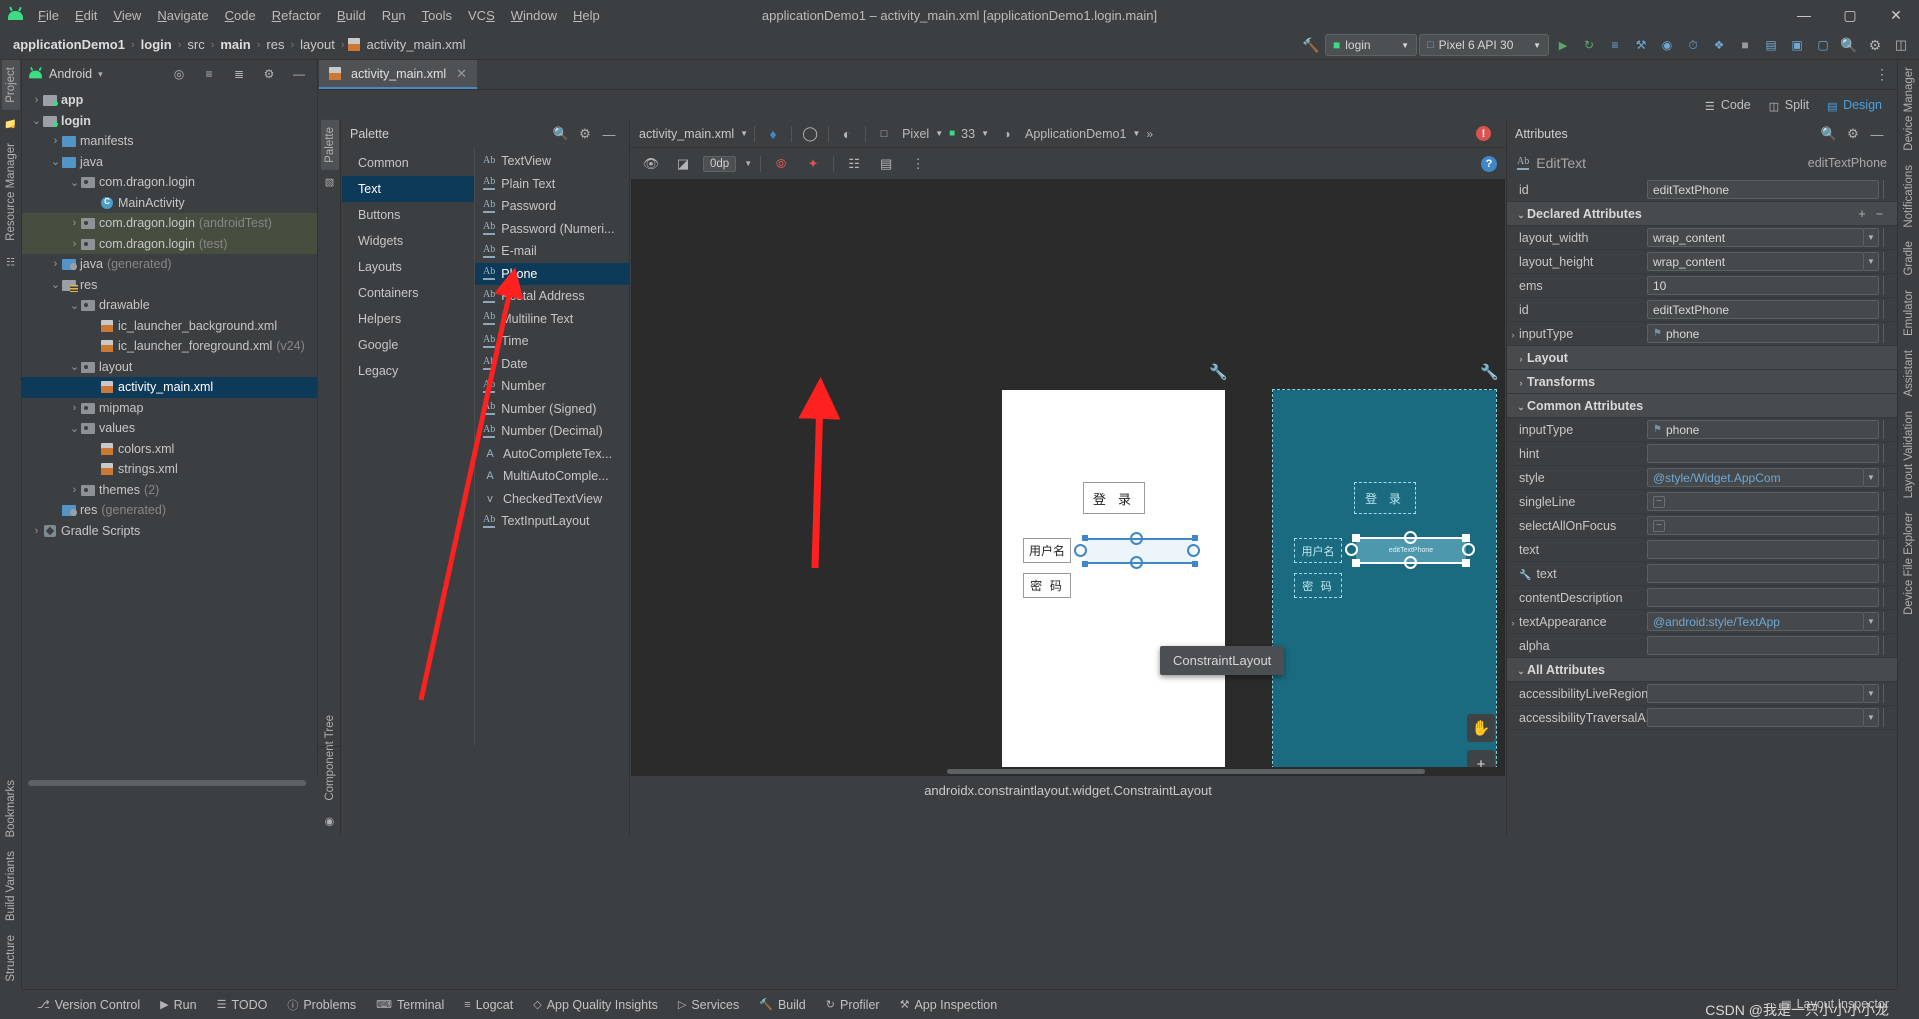  Describe the element at coordinates (408, 241) in the screenshot. I see `palette-category-widgets: Widgets` at that location.